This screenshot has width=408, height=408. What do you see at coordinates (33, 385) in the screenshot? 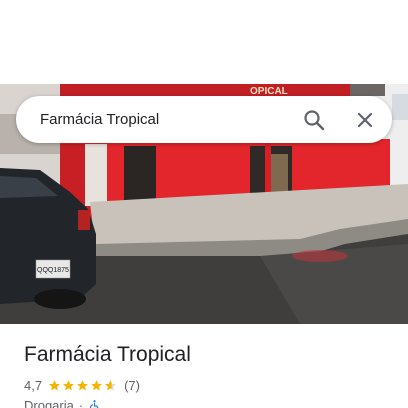
I see `rating-value: 4,7` at bounding box center [33, 385].